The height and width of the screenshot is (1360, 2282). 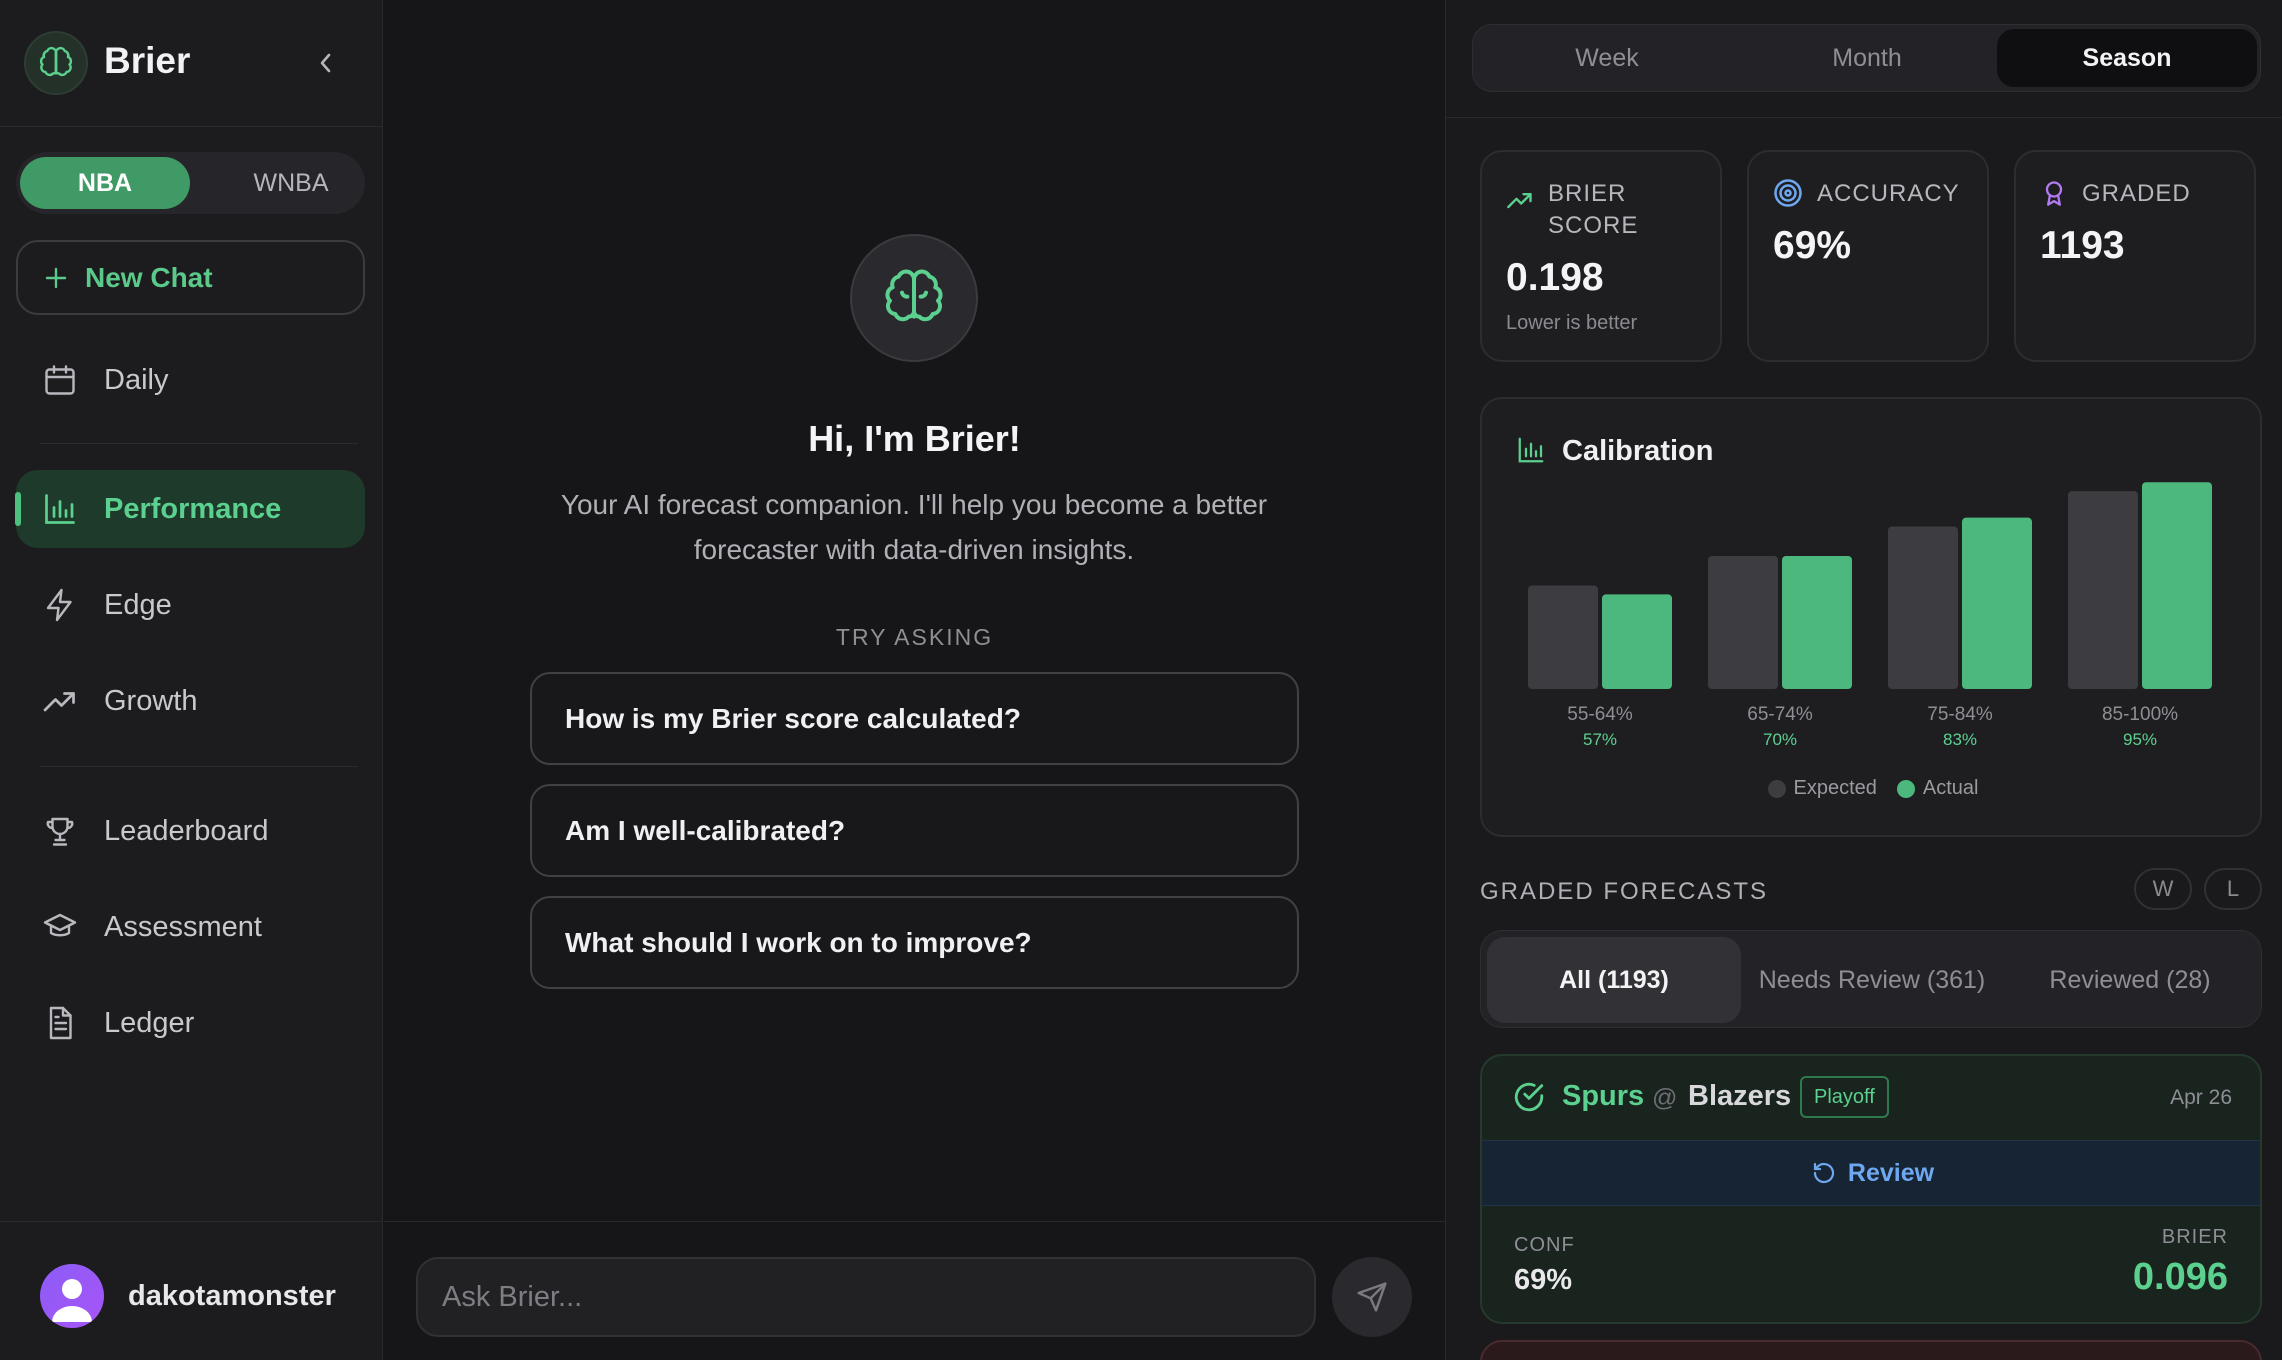 I want to click on sidebar-item-assessment: Assessment, so click(x=190, y=927).